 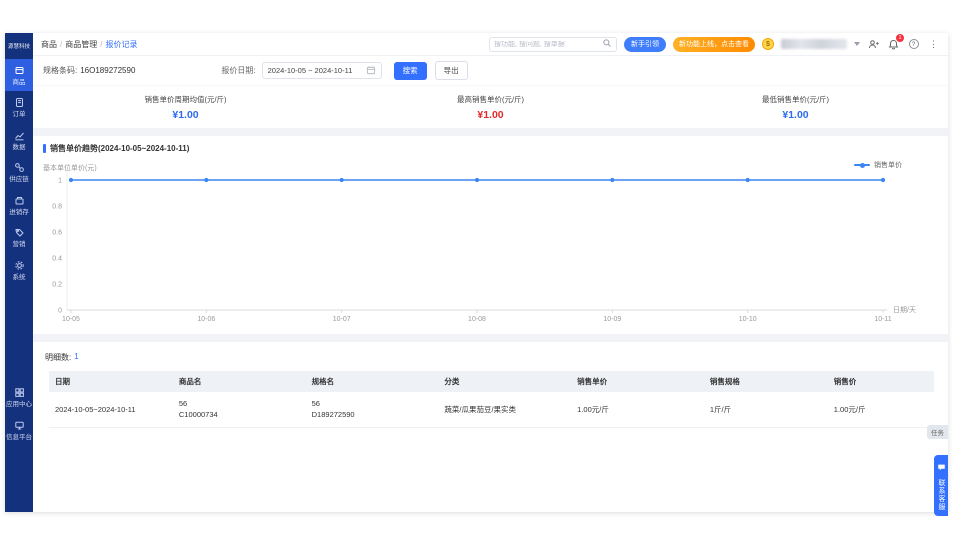 I want to click on data-chart-icon, so click(x=19, y=135).